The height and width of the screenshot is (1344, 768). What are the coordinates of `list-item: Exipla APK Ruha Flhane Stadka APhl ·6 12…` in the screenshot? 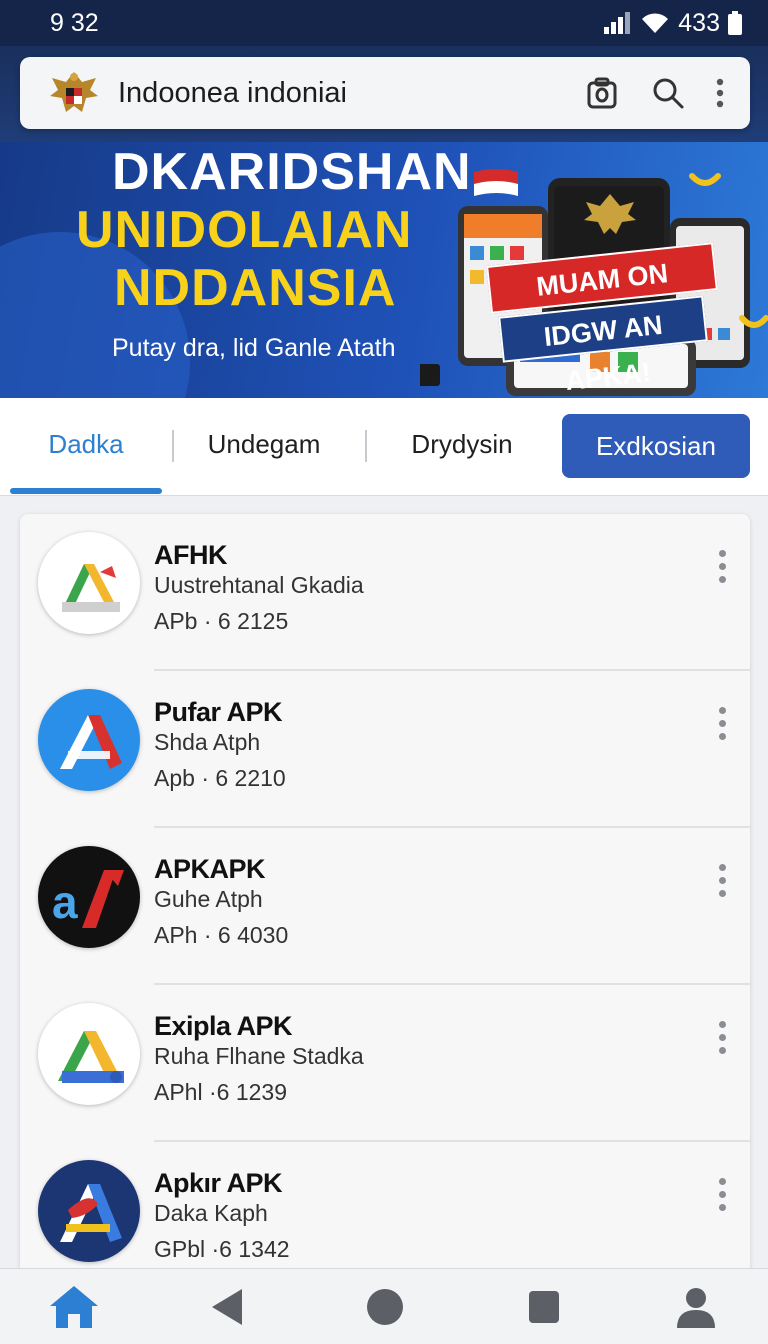 It's located at (385, 1063).